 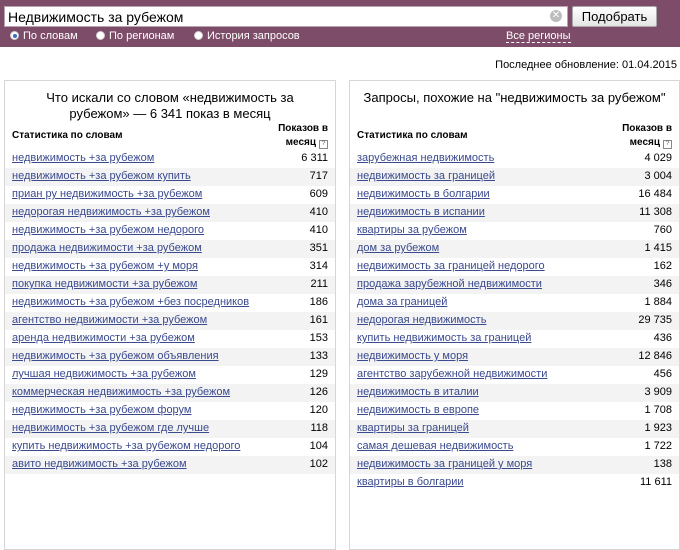 What do you see at coordinates (135, 36) in the screenshot?
I see `mode-by-regions: По регионам` at bounding box center [135, 36].